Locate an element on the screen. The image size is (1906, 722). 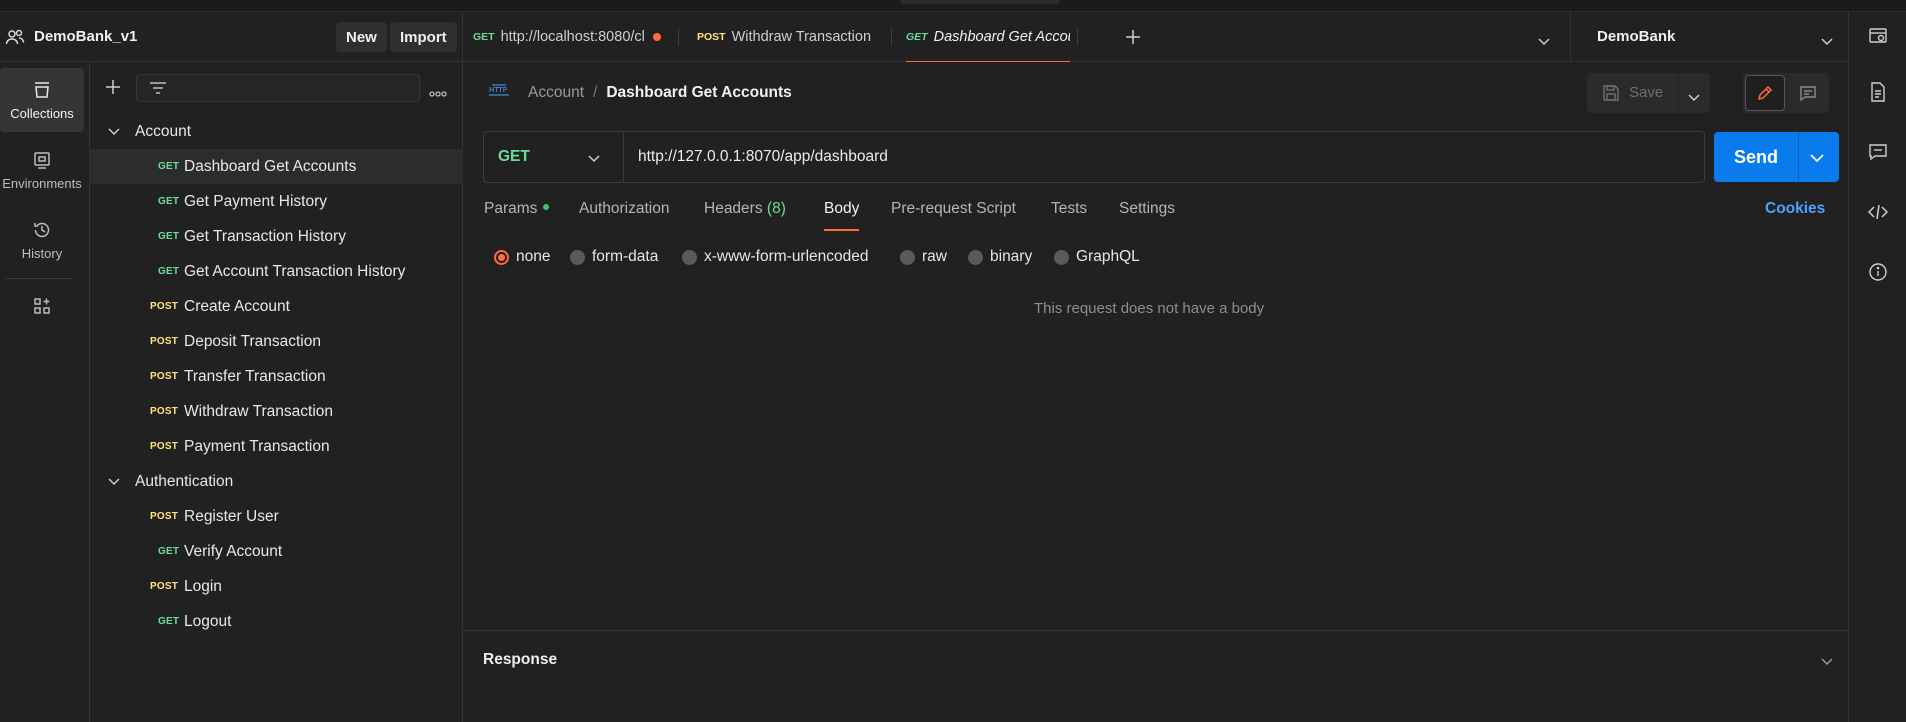
tab-authorization: Authorization is located at coordinates (624, 212).